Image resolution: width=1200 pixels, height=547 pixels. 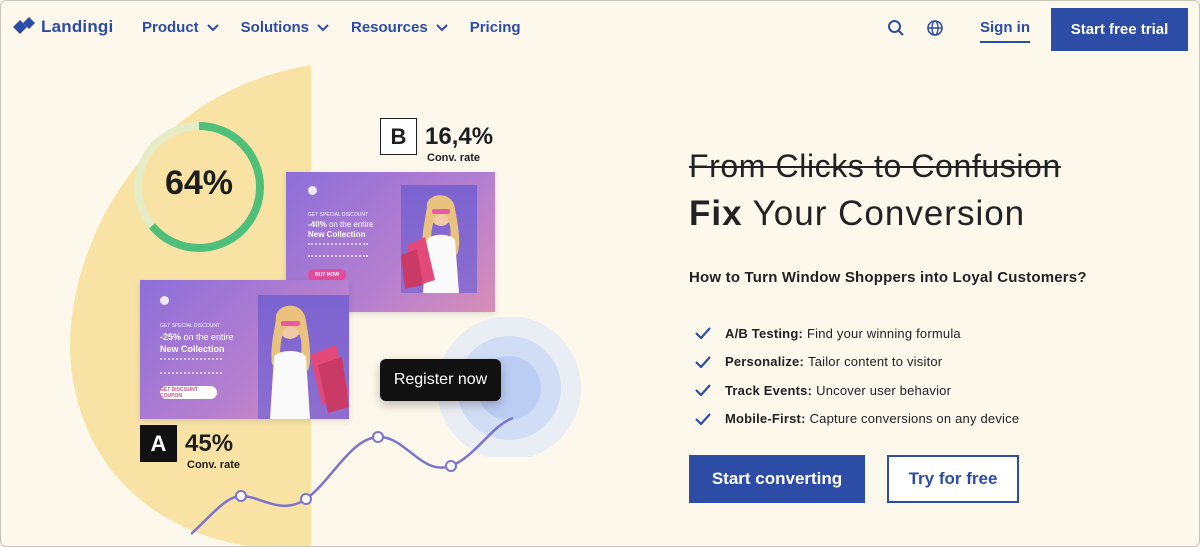 I want to click on progress-percent-label: 64%, so click(x=199, y=183).